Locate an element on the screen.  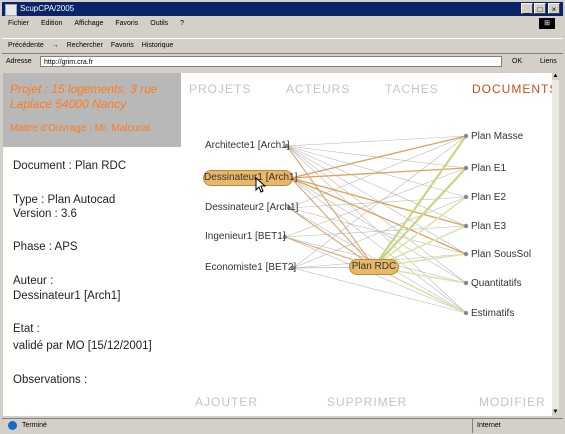
actor-label-dessinateur2: Dessinateur2 [Arch1] is located at coordinates (251, 207).